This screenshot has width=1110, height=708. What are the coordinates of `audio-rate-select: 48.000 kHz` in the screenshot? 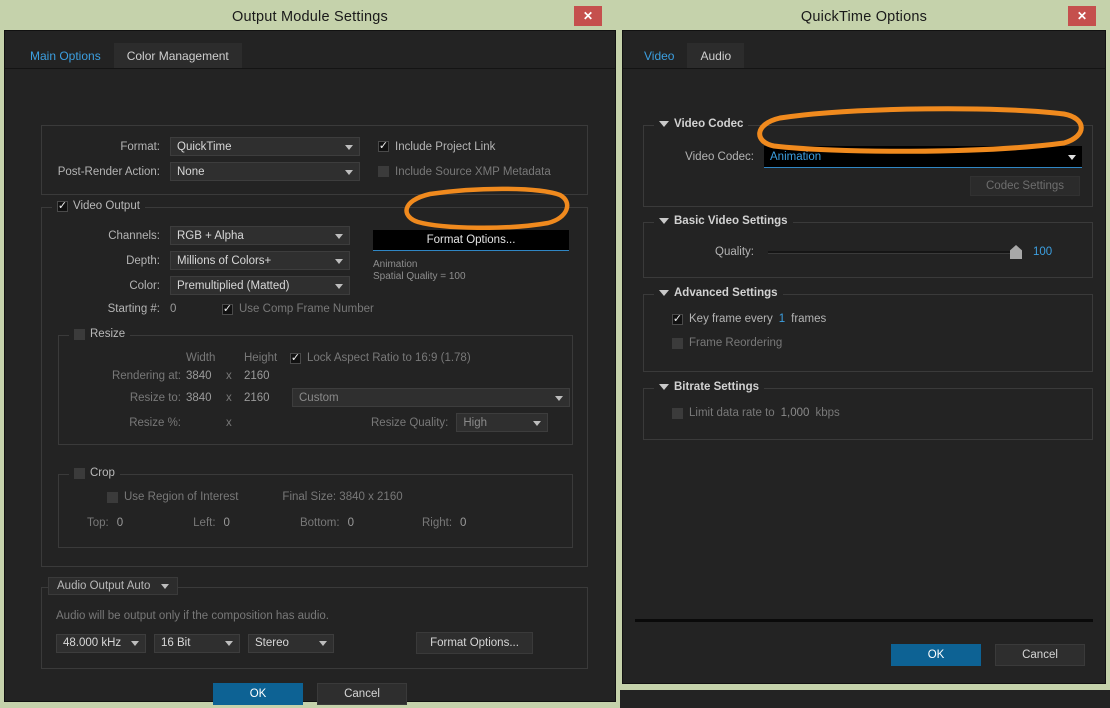 It's located at (101, 643).